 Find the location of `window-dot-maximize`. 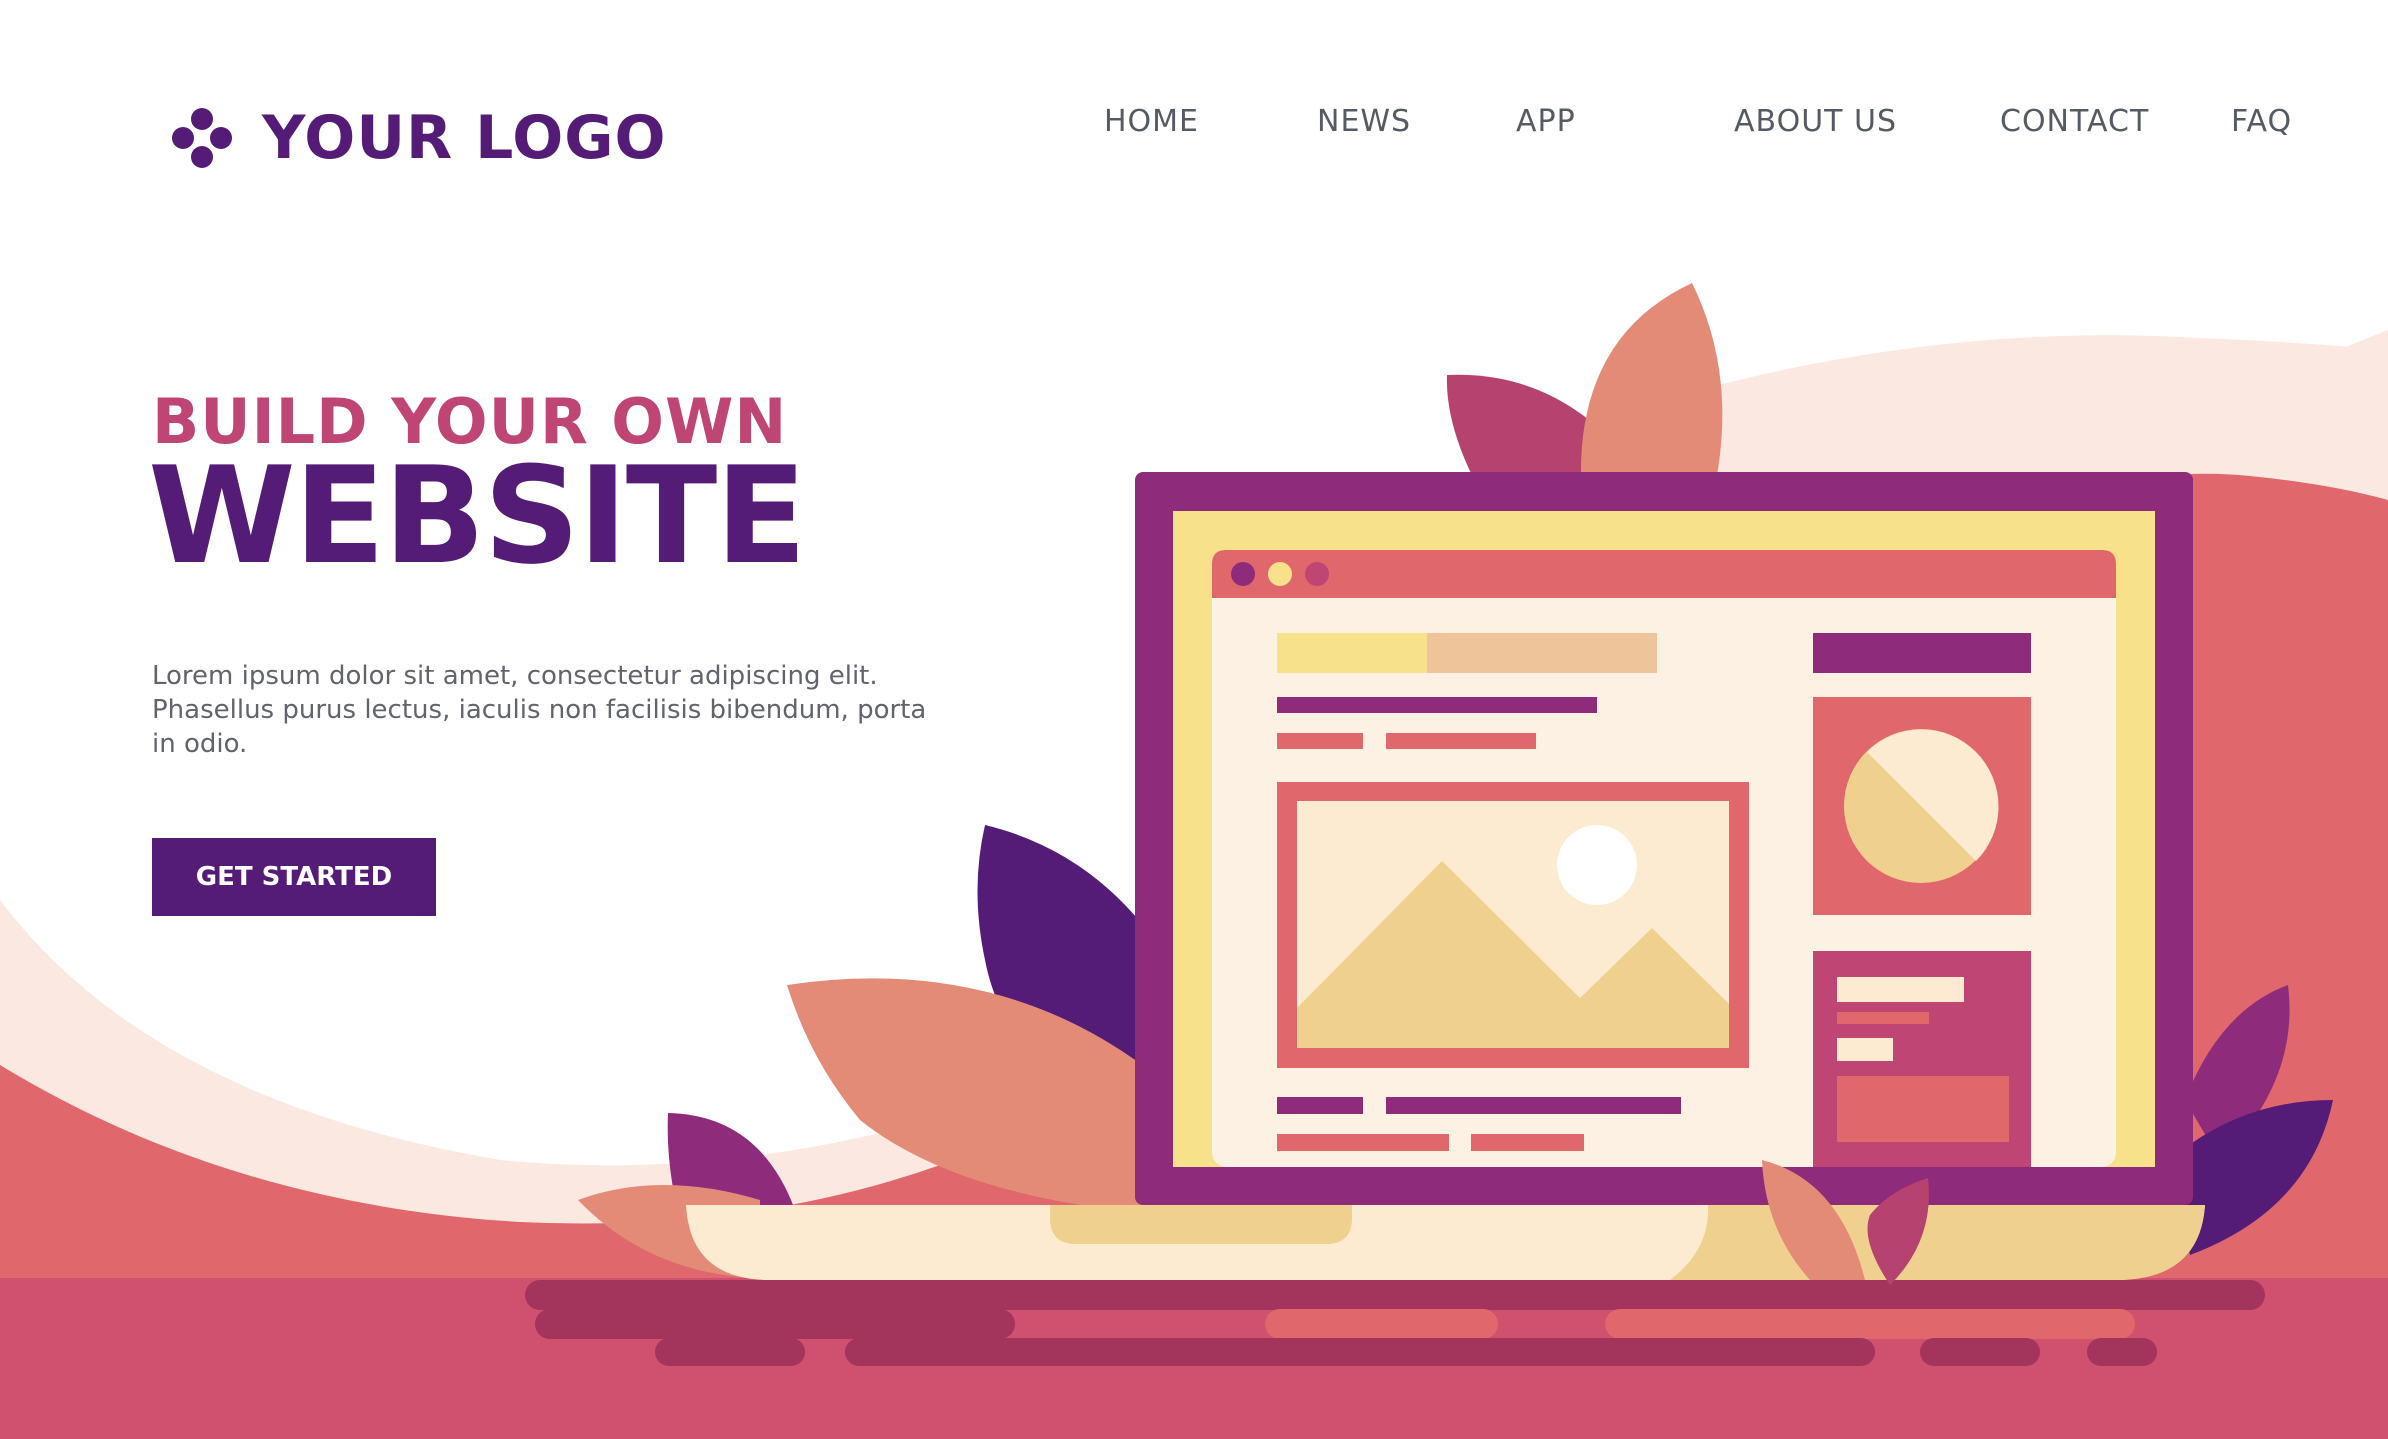

window-dot-maximize is located at coordinates (1317, 574).